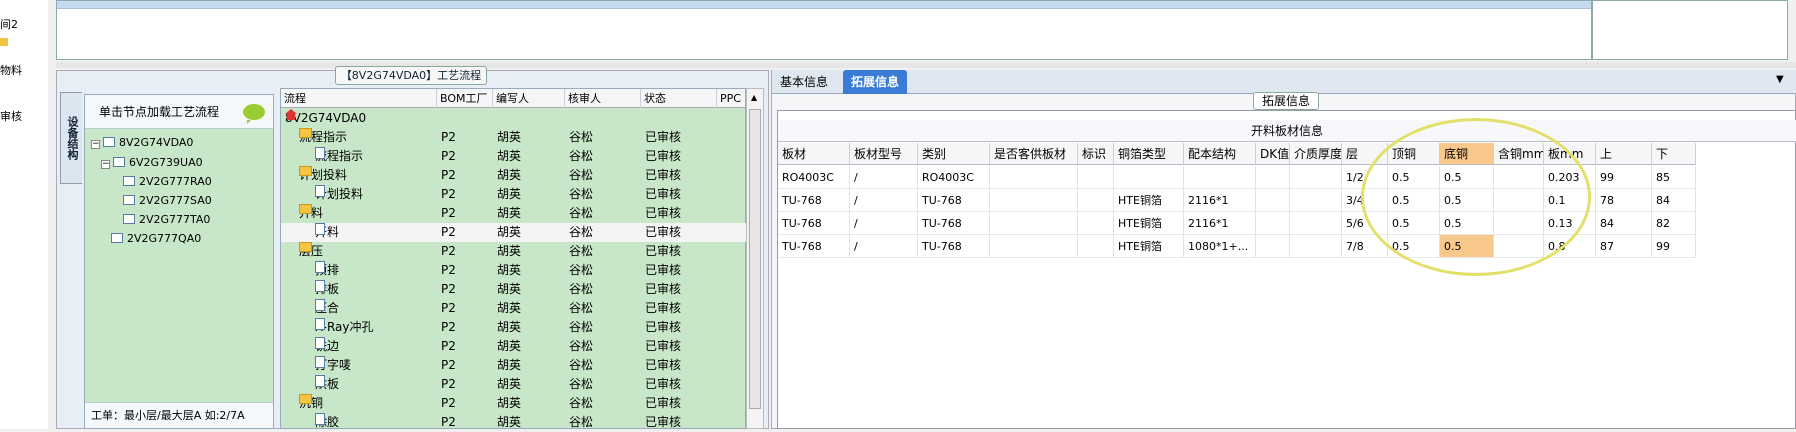  What do you see at coordinates (11, 116) in the screenshot?
I see `left-strip-item-3: 审核` at bounding box center [11, 116].